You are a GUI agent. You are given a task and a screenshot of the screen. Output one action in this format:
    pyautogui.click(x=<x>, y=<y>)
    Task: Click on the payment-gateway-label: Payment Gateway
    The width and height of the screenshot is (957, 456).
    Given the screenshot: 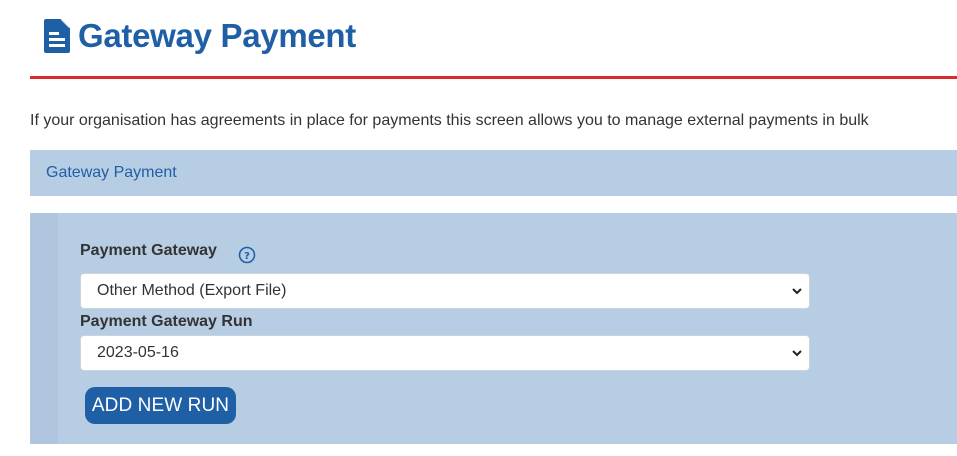 What is the action you would take?
    pyautogui.click(x=148, y=250)
    